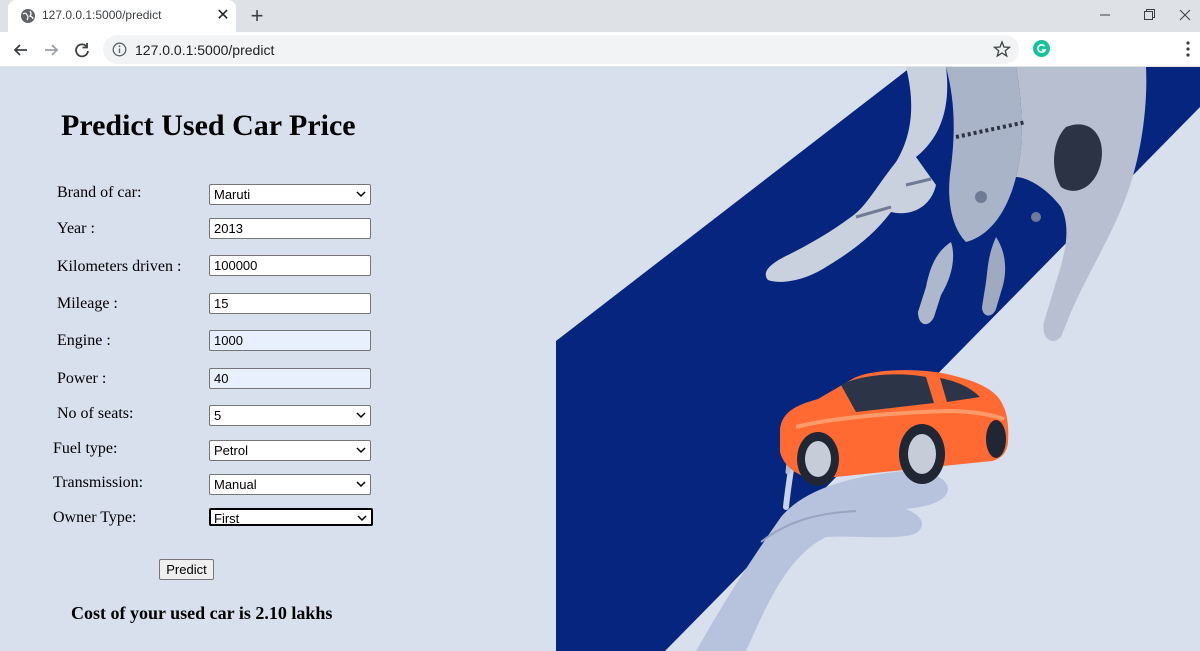  I want to click on grammarly-icon, so click(1041, 48).